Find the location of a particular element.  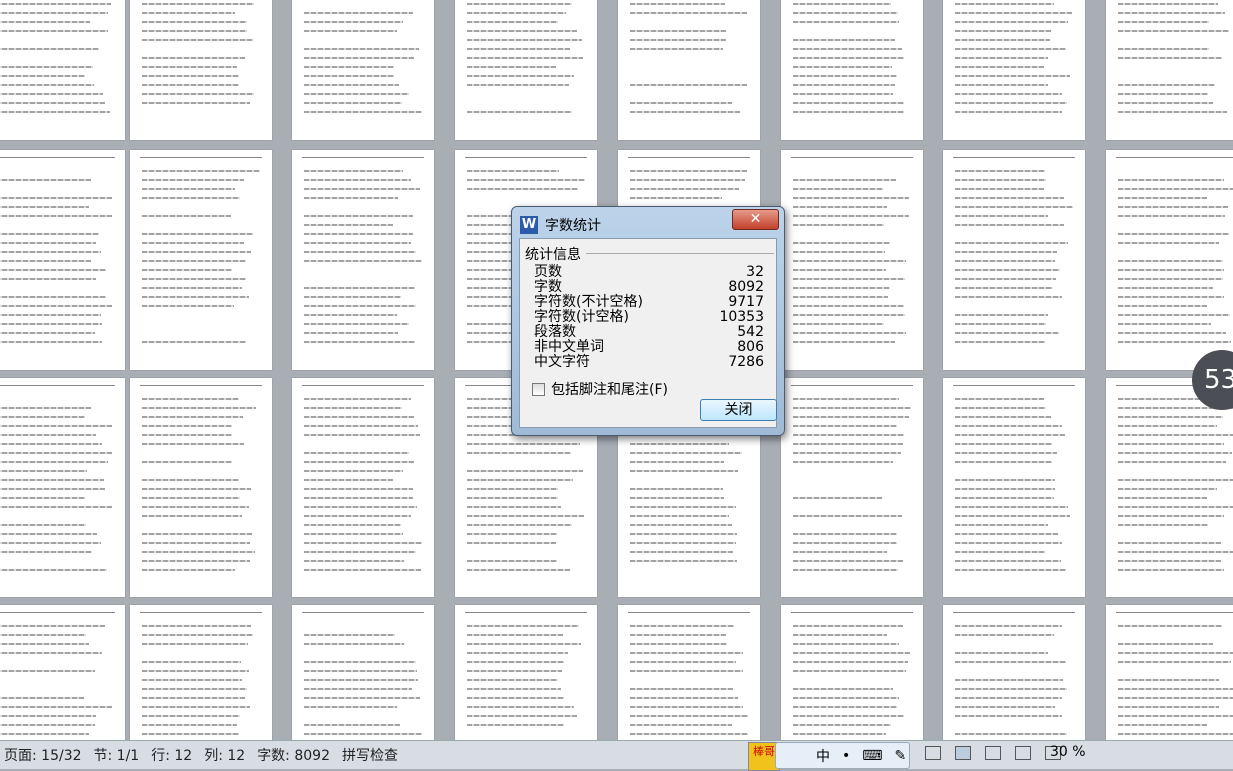

stat-label: 非中文单词 is located at coordinates (569, 347).